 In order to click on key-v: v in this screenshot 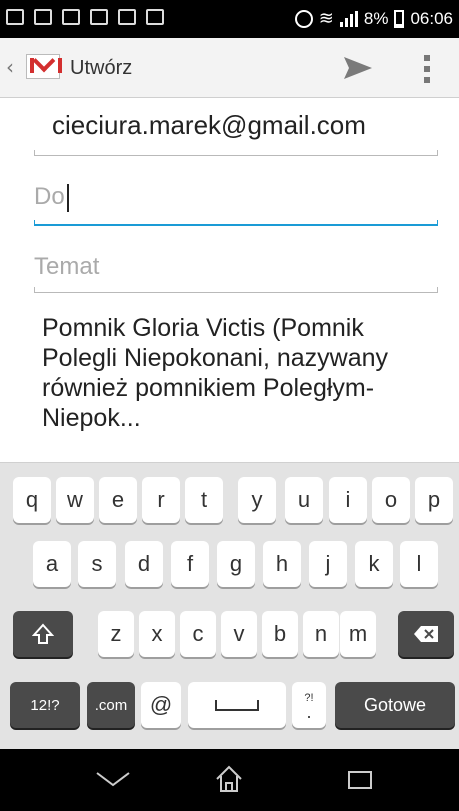, I will do `click(239, 634)`.